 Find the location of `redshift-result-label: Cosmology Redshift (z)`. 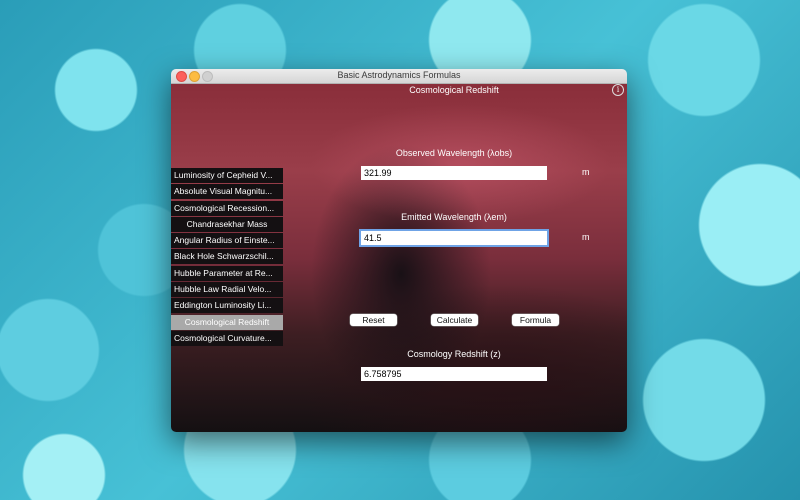

redshift-result-label: Cosmology Redshift (z) is located at coordinates (454, 354).